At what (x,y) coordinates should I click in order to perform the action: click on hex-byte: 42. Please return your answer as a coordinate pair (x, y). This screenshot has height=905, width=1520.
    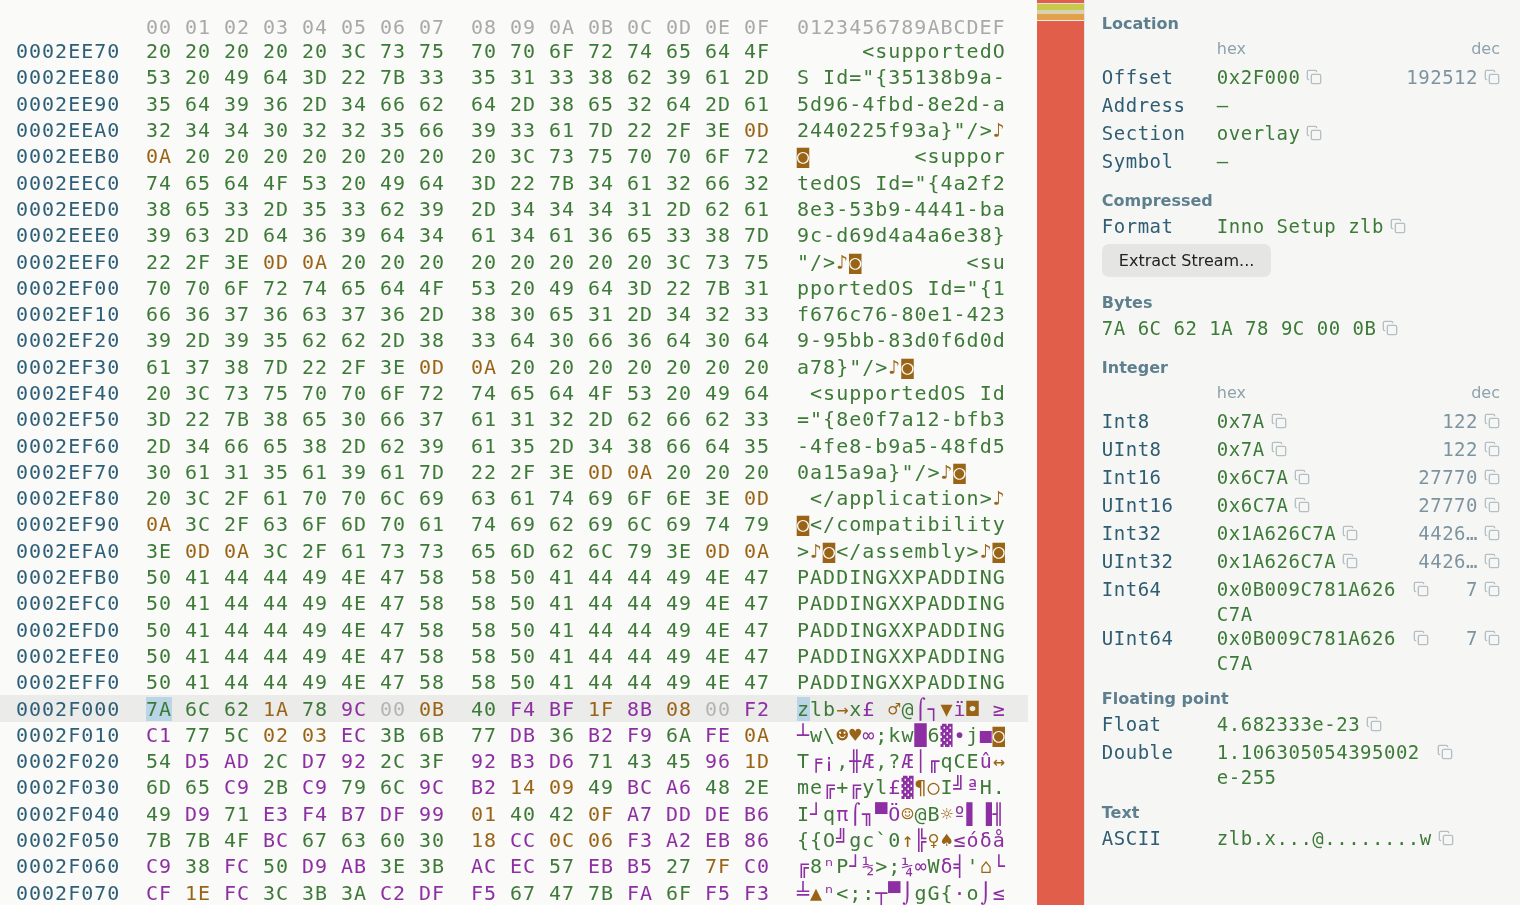
    Looking at the image, I should click on (562, 813).